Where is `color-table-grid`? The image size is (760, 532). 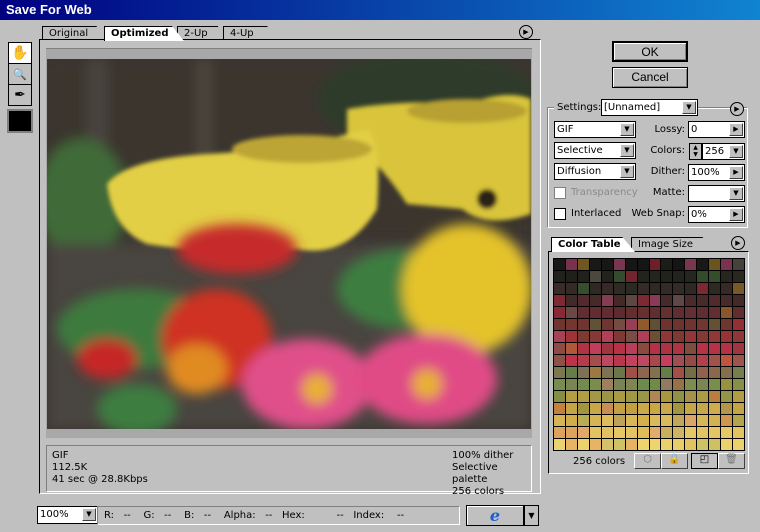 color-table-grid is located at coordinates (649, 354).